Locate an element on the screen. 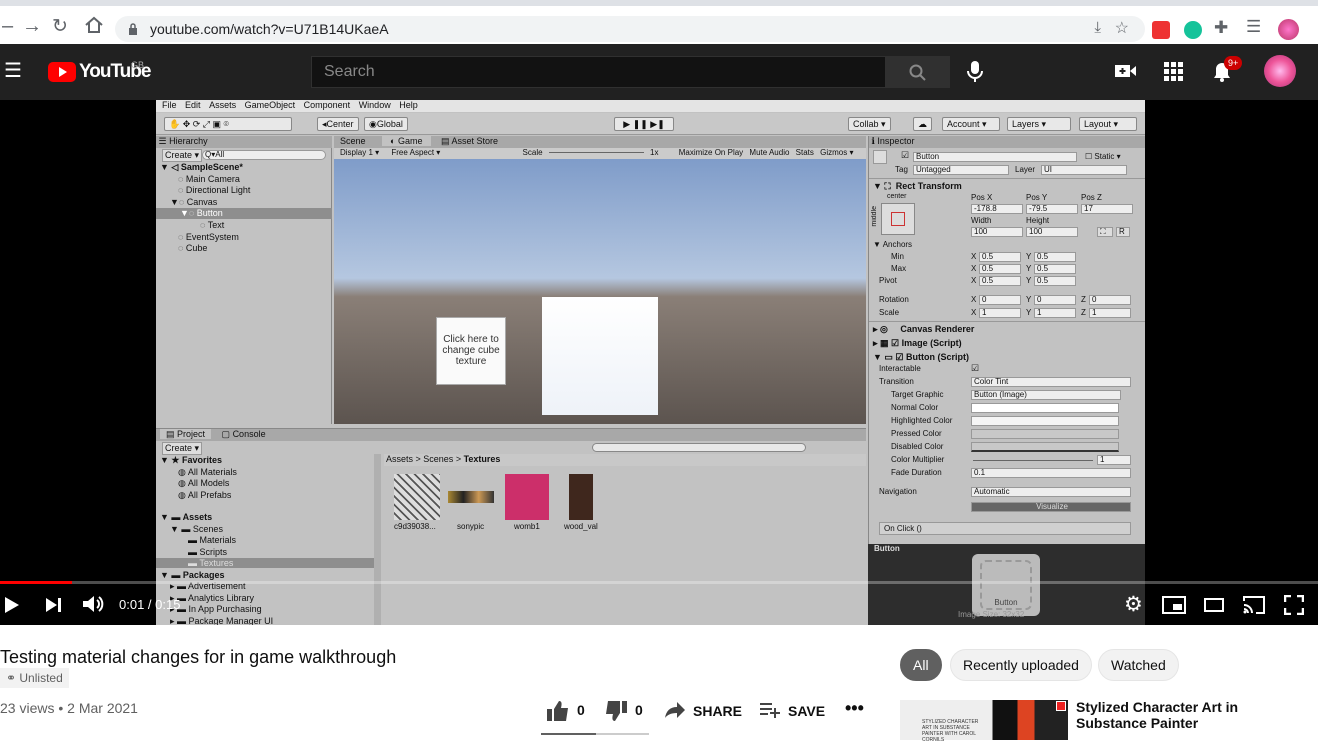 The height and width of the screenshot is (743, 1318). chip-all: All is located at coordinates (921, 665).